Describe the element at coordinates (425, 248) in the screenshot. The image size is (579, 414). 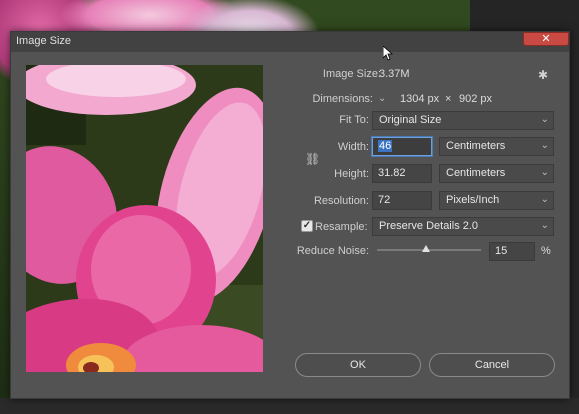
I see `reduce-noise-slider-thumb` at that location.